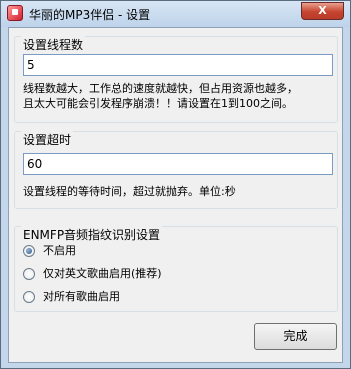 This screenshot has height=369, width=351. Describe the element at coordinates (175, 14) in the screenshot. I see `title-bar: 华丽的MP3伴侣 - 设置 X` at that location.